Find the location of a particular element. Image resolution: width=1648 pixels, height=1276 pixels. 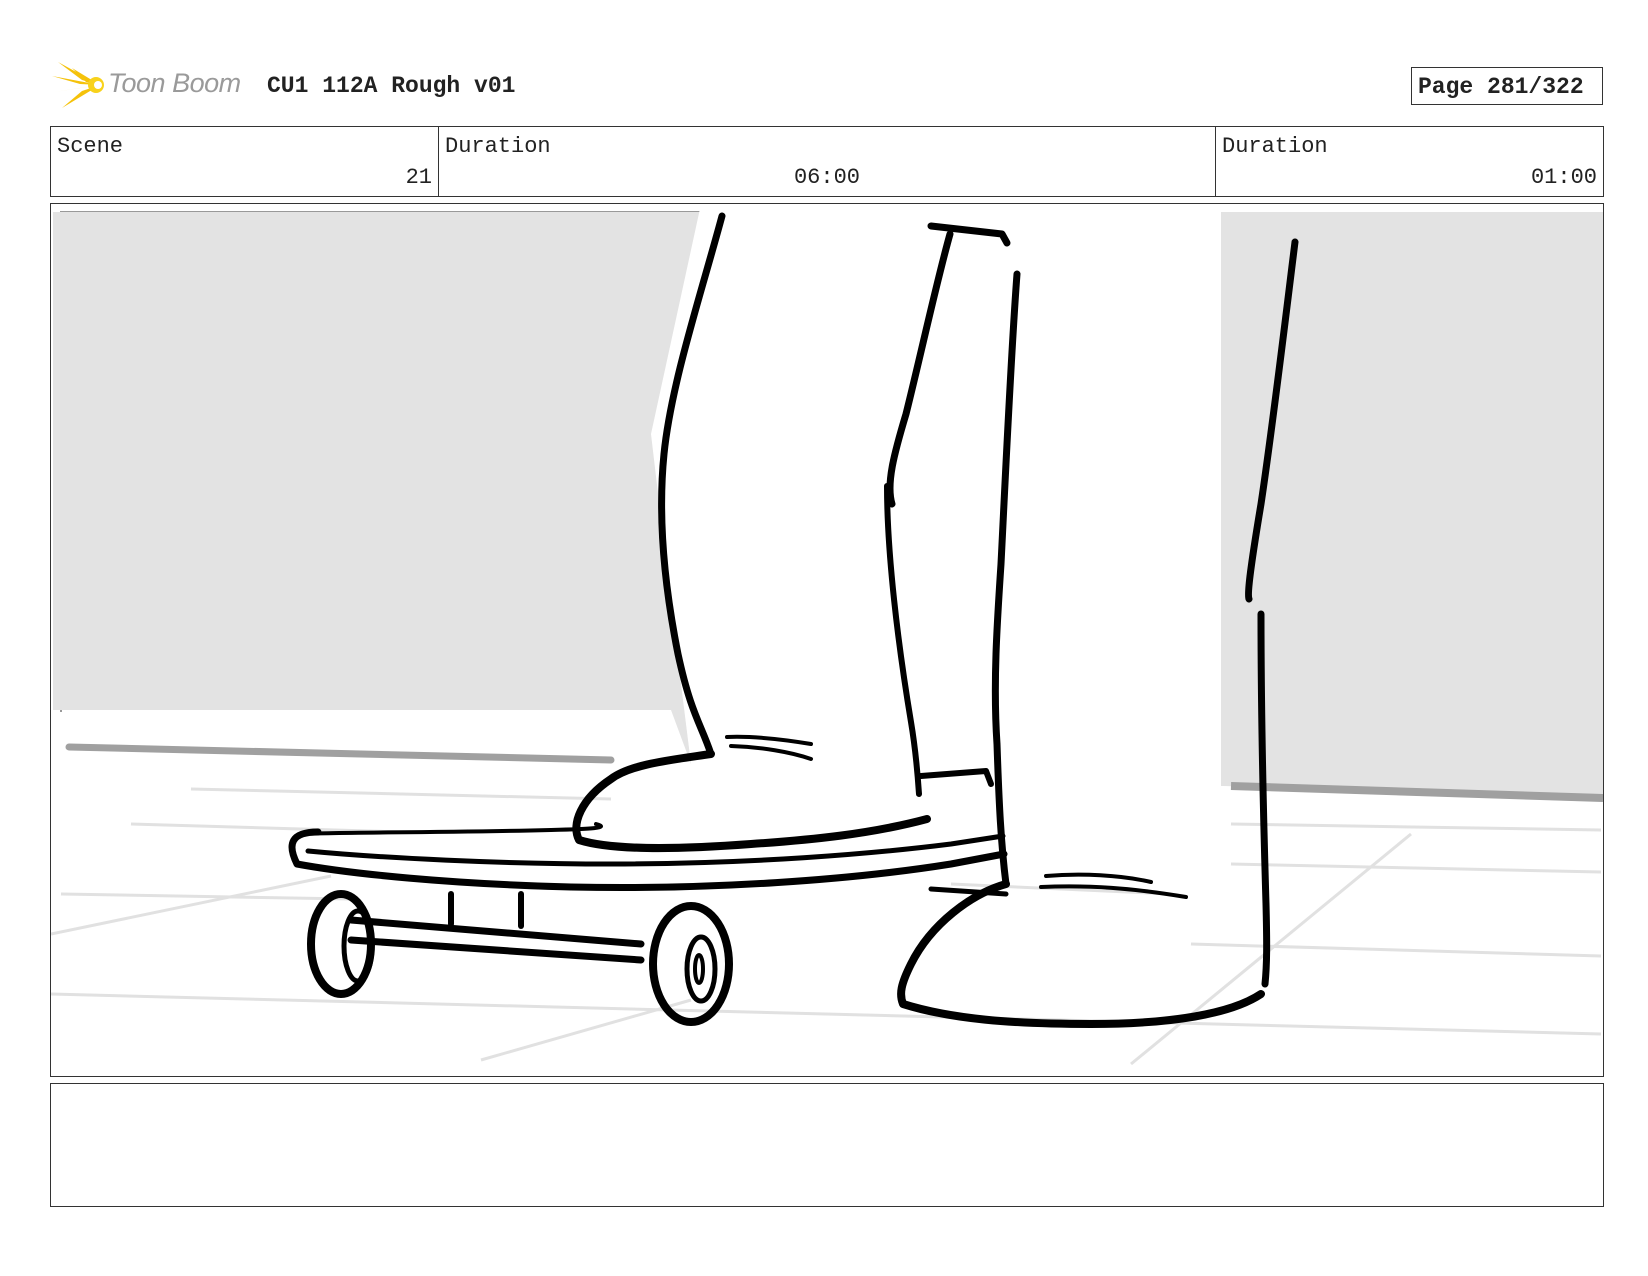

scene-duration-cell: Duration 01:00 is located at coordinates (1409, 161).